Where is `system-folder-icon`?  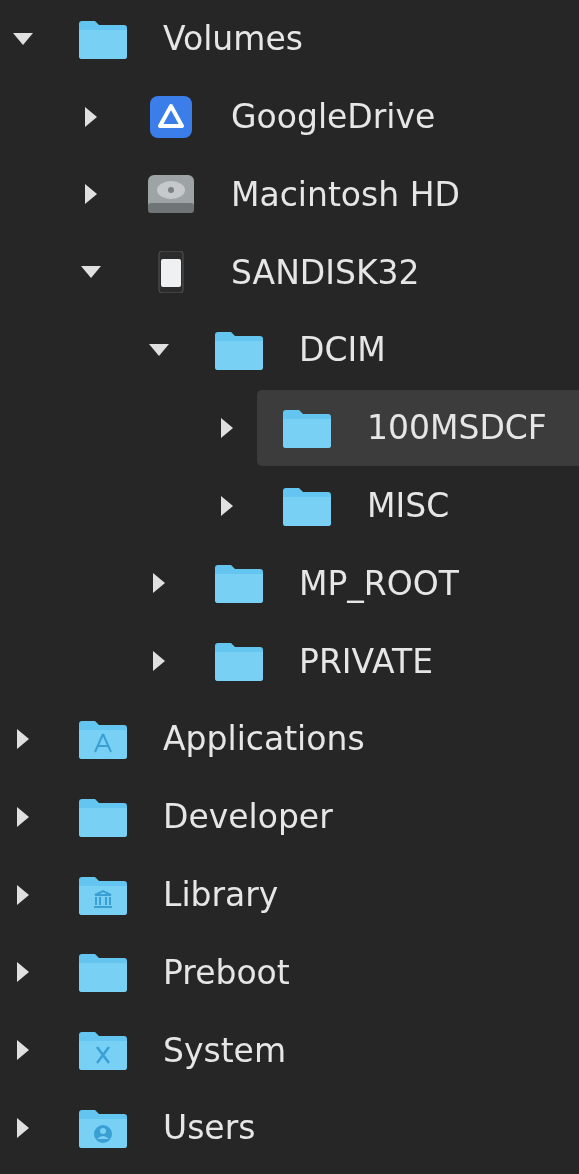
system-folder-icon is located at coordinates (103, 1050).